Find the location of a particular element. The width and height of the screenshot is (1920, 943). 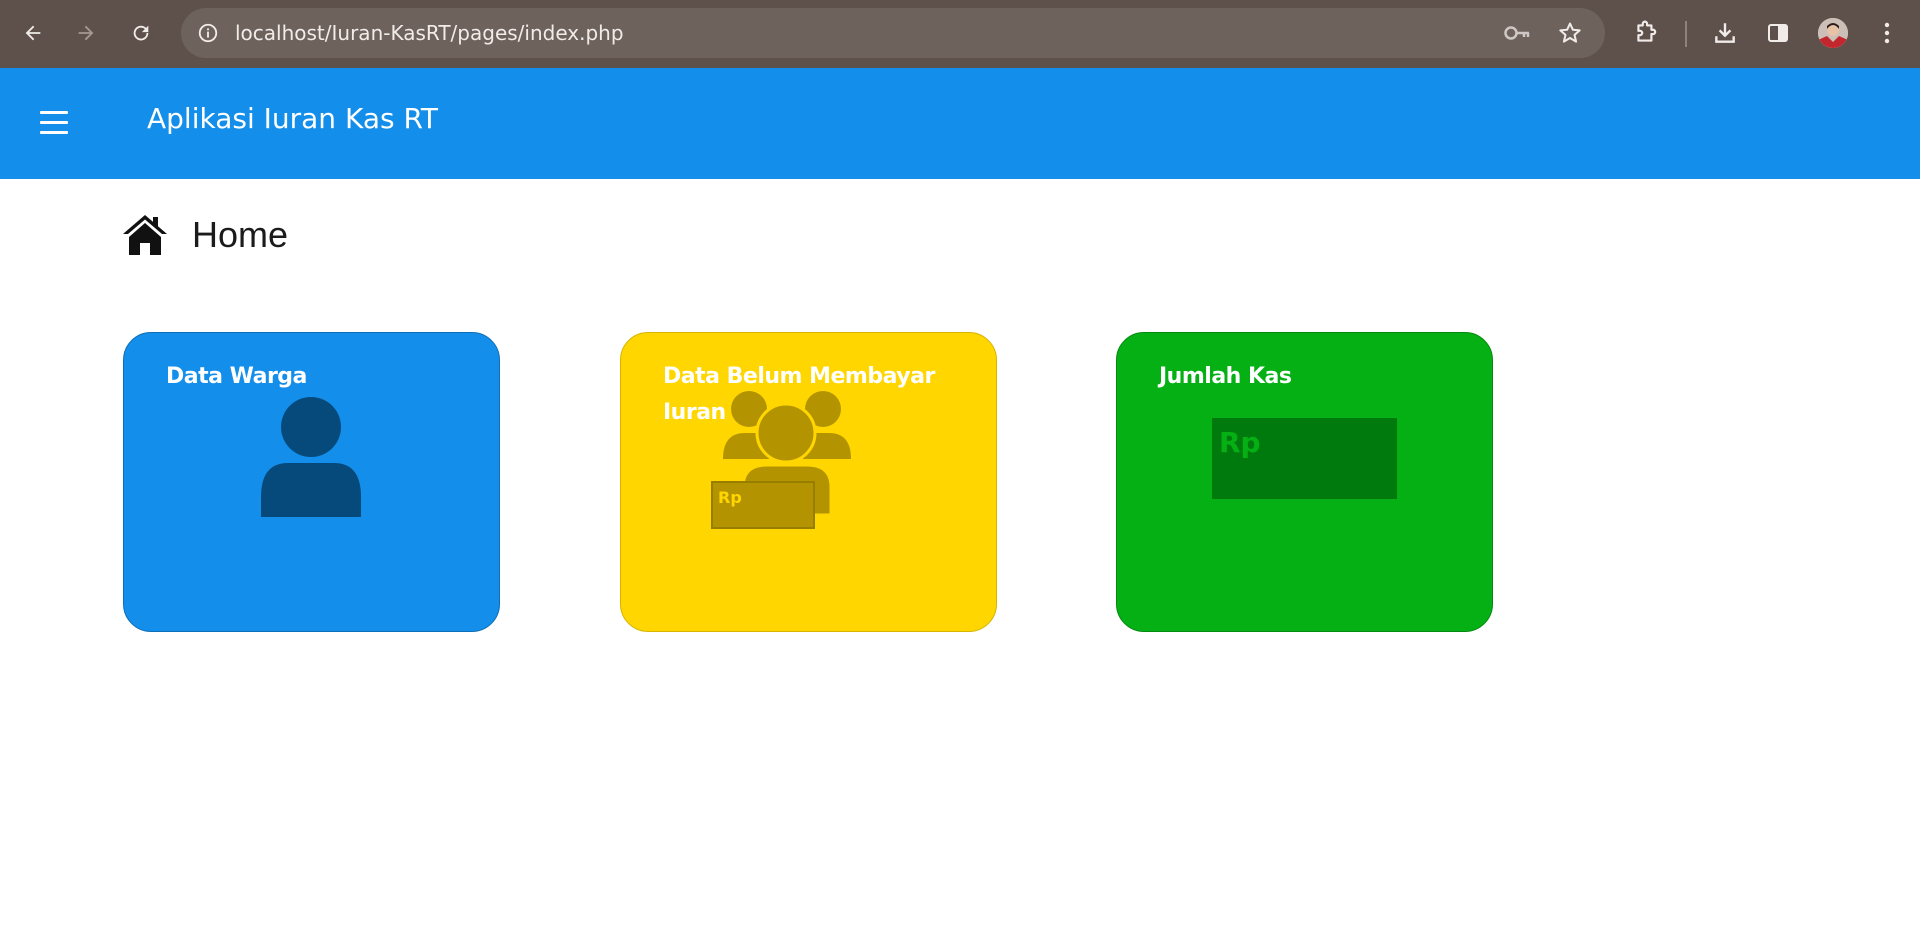

forward-button is located at coordinates (86, 33).